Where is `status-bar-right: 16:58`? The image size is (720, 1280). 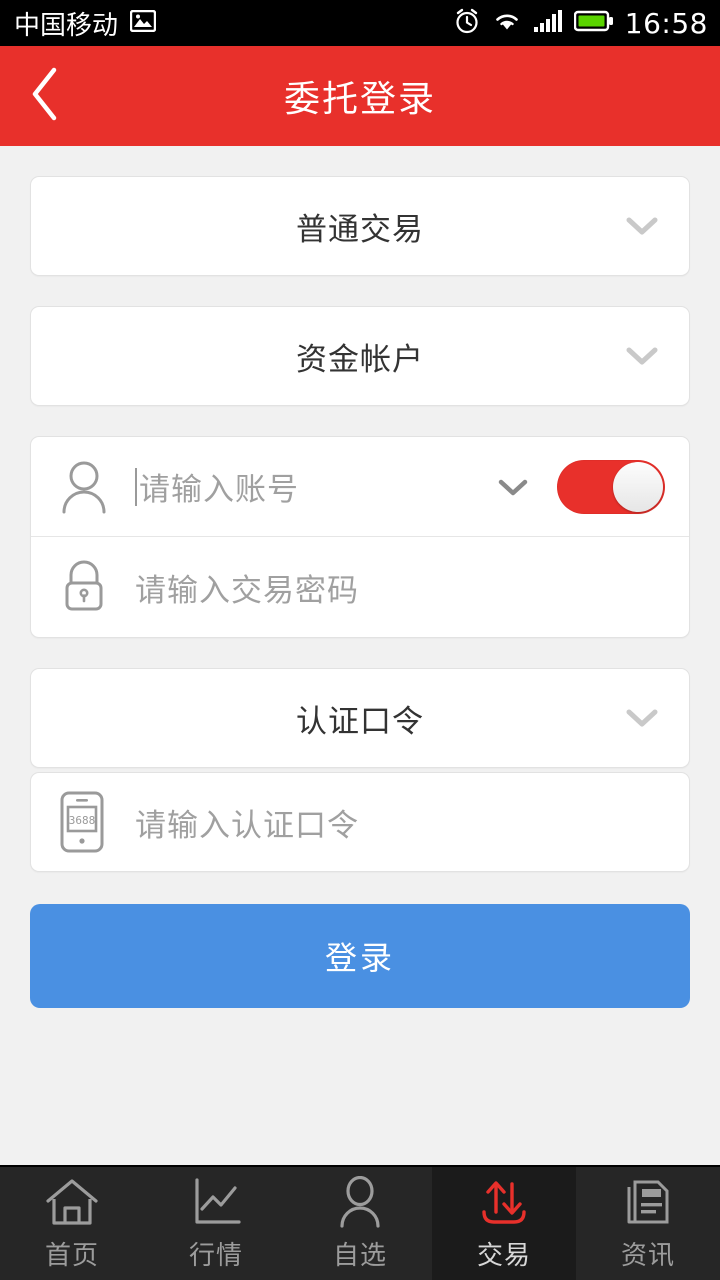
status-bar-right: 16:58 is located at coordinates (580, 23).